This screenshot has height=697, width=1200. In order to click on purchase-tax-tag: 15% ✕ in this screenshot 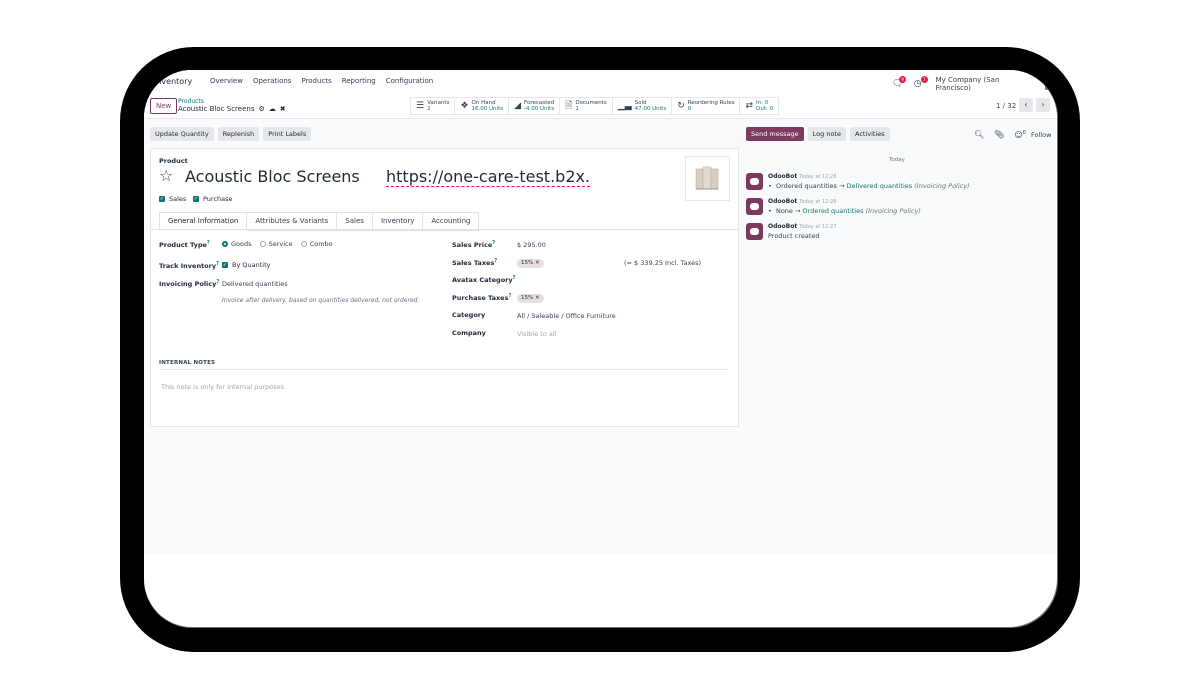, I will do `click(530, 298)`.